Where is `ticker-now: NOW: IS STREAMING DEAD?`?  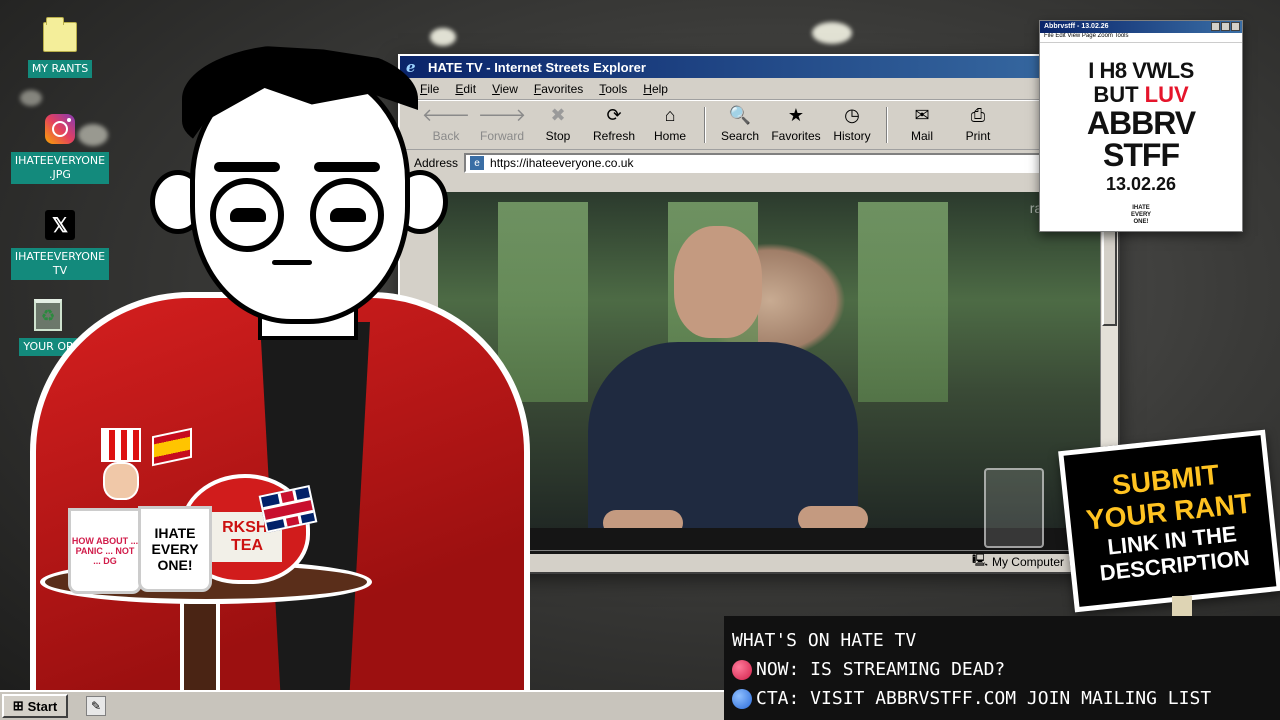
ticker-now: NOW: IS STREAMING DEAD? is located at coordinates (881, 669).